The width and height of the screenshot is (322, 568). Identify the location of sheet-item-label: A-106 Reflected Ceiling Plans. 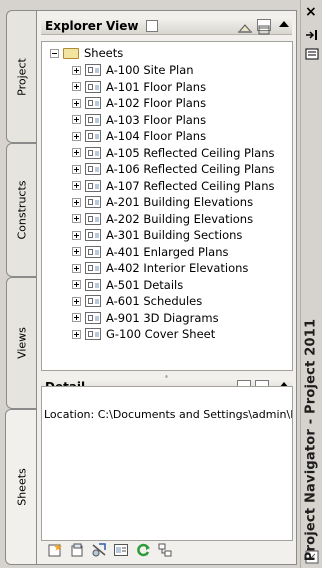
(190, 169).